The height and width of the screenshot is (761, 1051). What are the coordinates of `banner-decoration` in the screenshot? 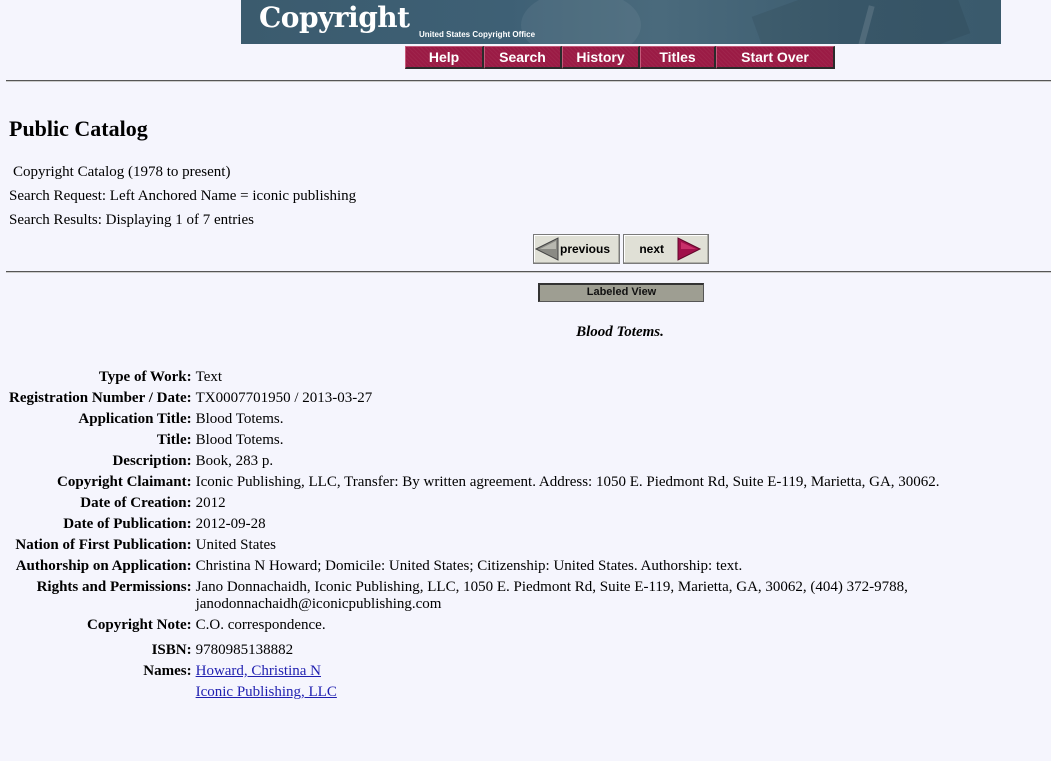 It's located at (581, 22).